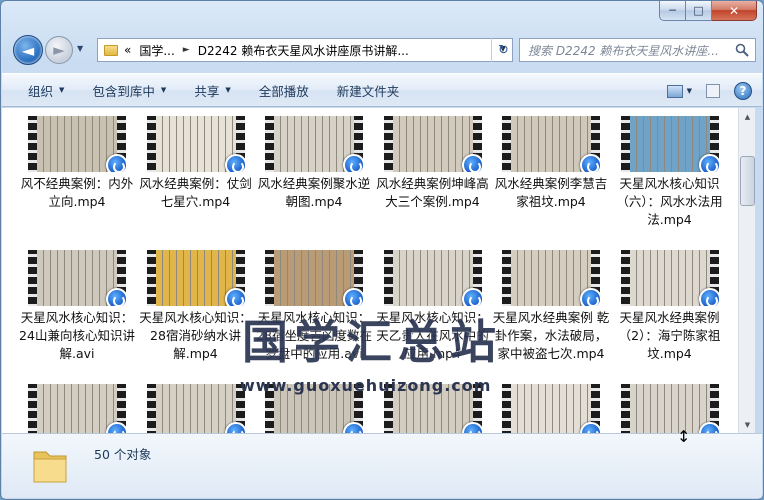  I want to click on back-button: ◄, so click(28, 50).